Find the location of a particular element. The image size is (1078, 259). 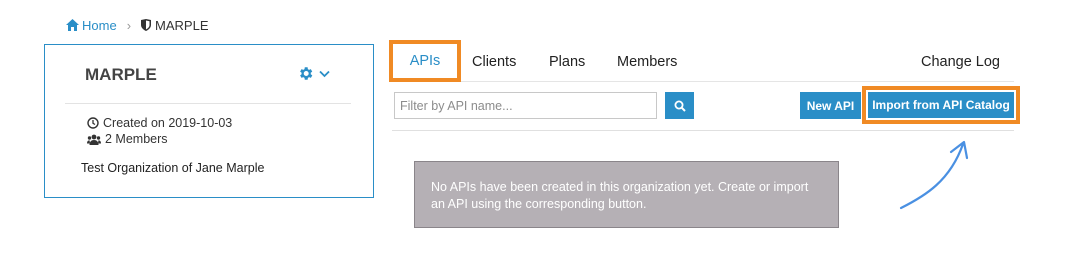

organization-meta: Created on 2019-10-03 2 Members is located at coordinates (159, 131).